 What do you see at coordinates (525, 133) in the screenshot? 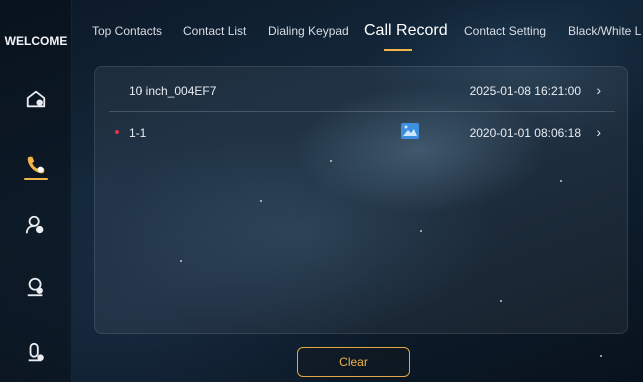
I see `record-time: 2020-01-01 08:06:18` at bounding box center [525, 133].